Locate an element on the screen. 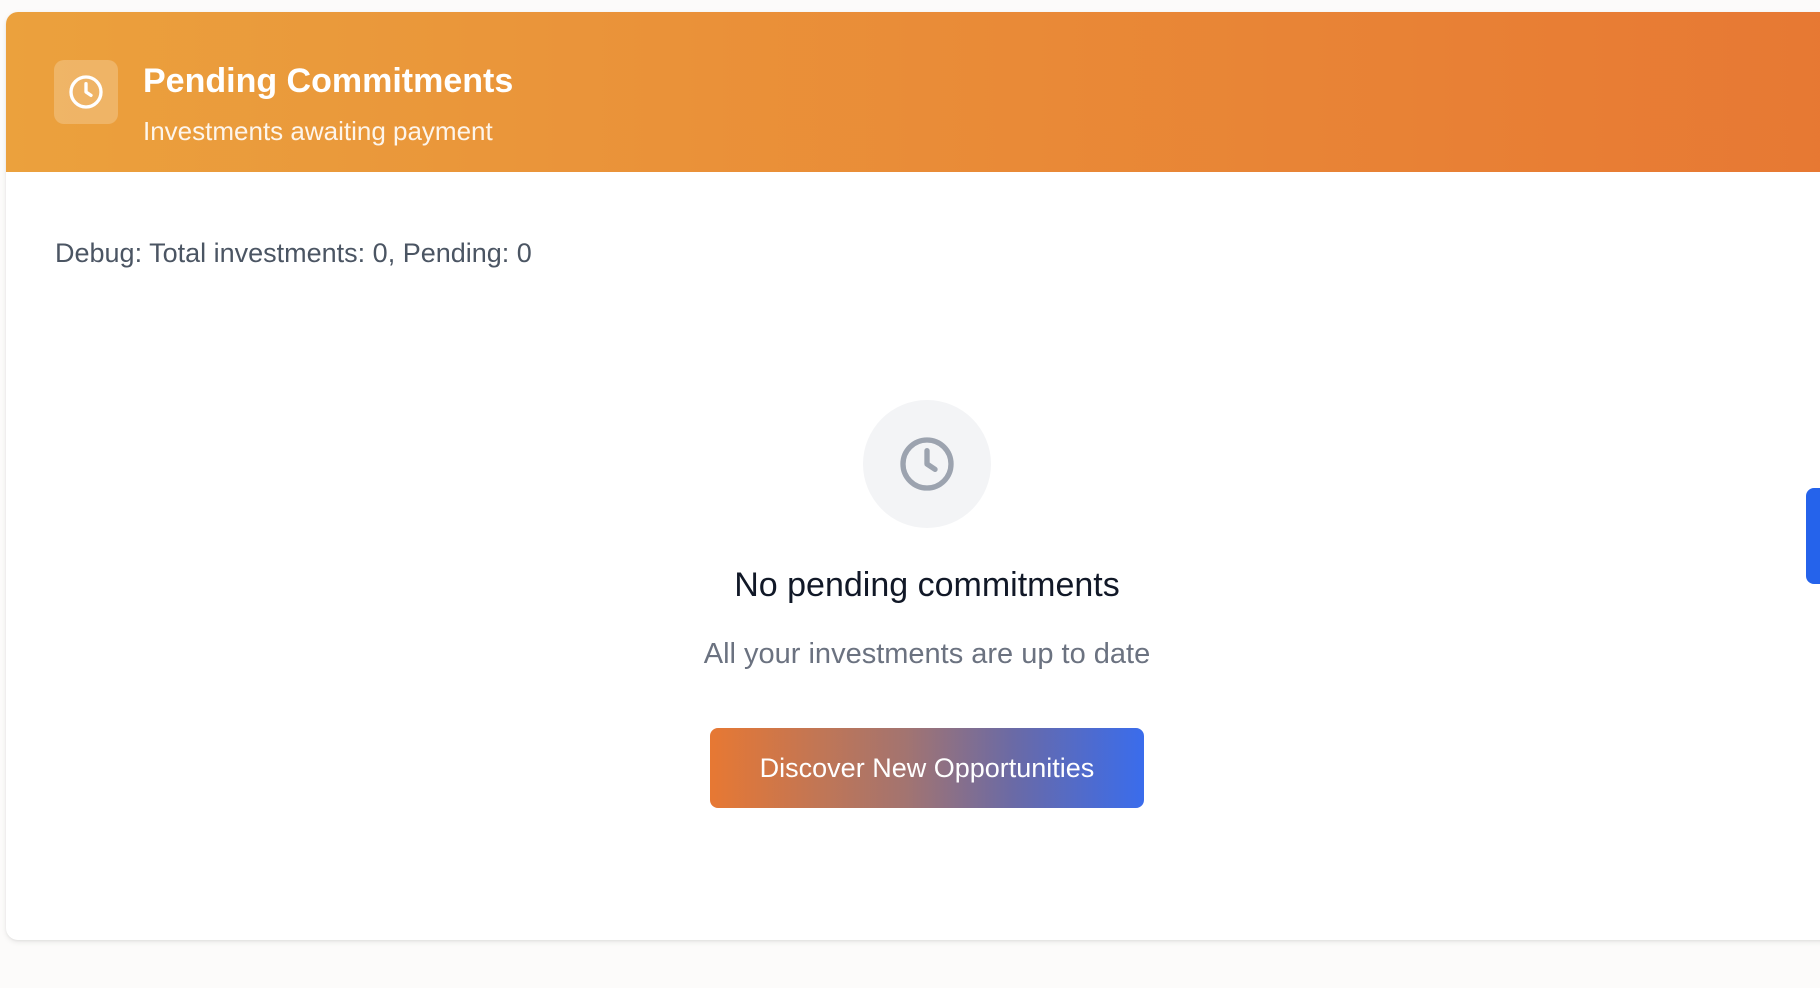  empty-state-subtitle: All your investments are up to date is located at coordinates (927, 654).